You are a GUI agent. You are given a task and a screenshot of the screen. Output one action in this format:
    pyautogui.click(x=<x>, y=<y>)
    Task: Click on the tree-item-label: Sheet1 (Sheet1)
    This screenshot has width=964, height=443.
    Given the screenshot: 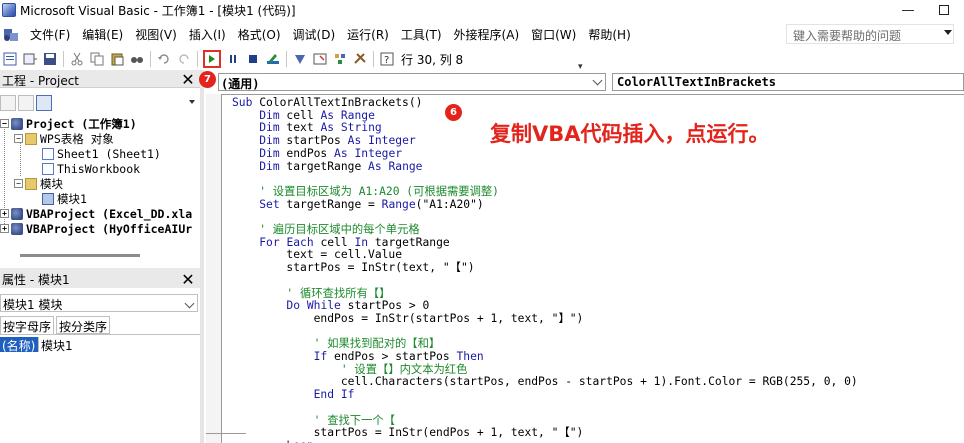 What is the action you would take?
    pyautogui.click(x=109, y=153)
    